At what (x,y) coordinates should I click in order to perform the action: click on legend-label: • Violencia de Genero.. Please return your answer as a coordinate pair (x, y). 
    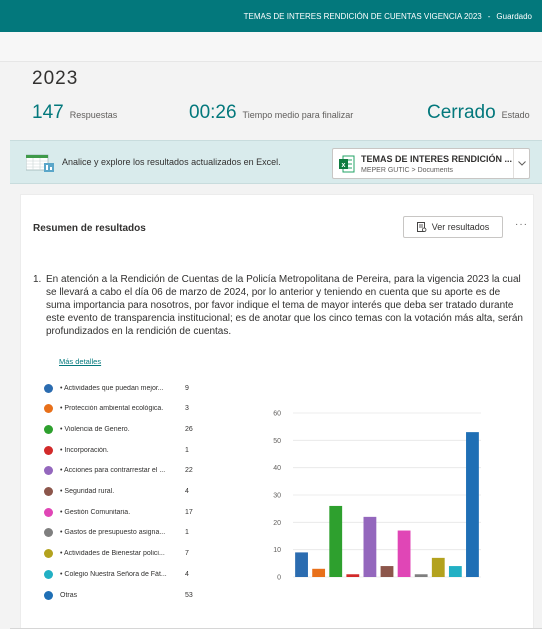
    Looking at the image, I should click on (95, 429).